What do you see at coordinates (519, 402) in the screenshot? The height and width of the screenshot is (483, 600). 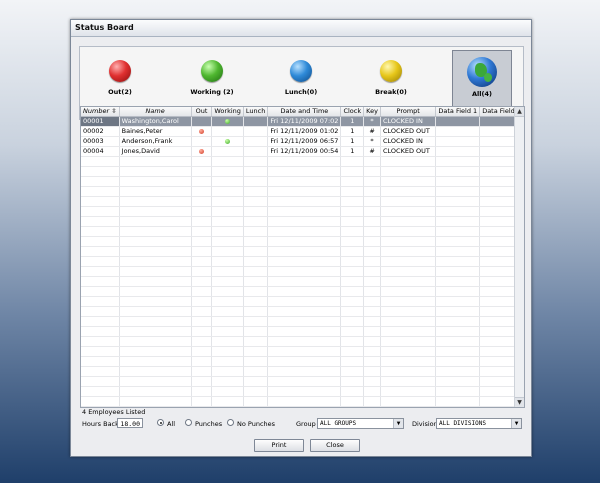 I see `scroll-down-icon: ▼` at bounding box center [519, 402].